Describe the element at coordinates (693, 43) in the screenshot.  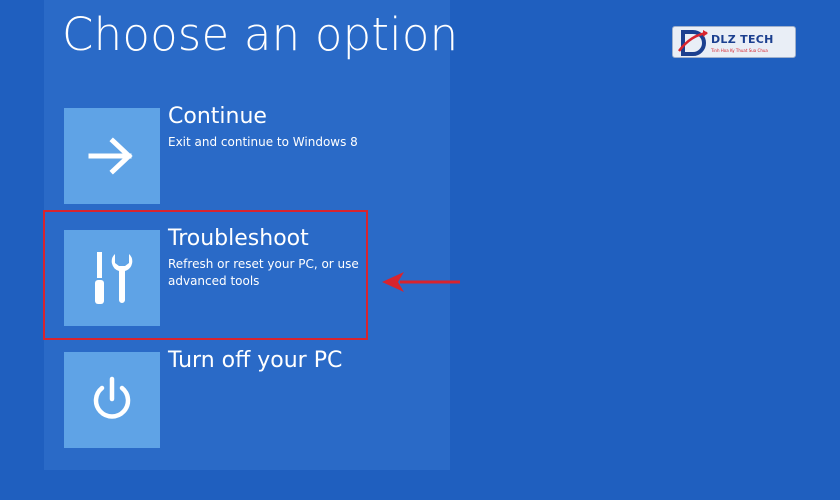
I see `dlz-logo-icon` at that location.